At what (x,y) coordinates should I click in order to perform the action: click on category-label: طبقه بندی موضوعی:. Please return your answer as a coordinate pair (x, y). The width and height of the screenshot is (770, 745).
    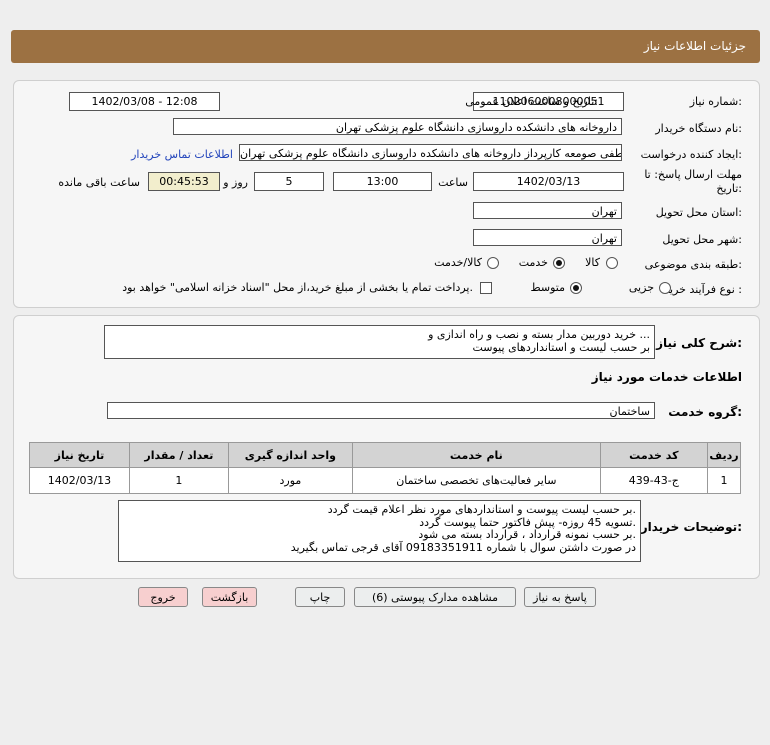
    Looking at the image, I should click on (693, 264).